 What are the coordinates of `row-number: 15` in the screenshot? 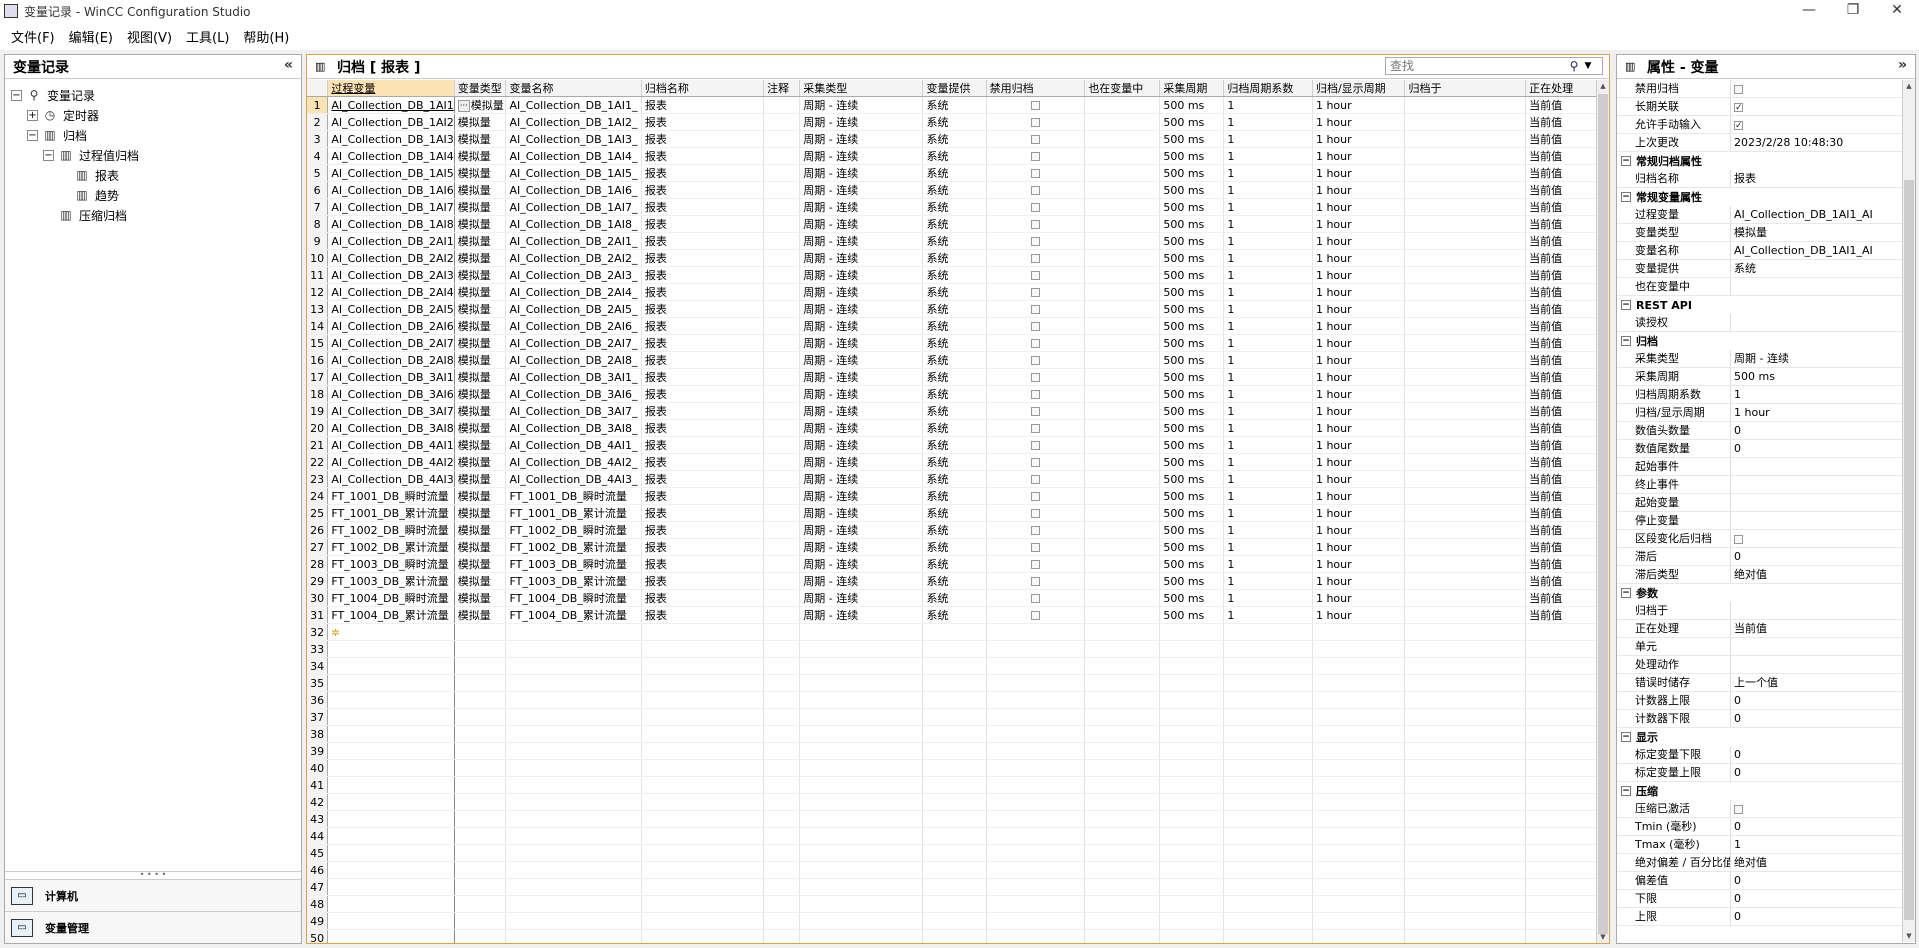 It's located at (318, 343).